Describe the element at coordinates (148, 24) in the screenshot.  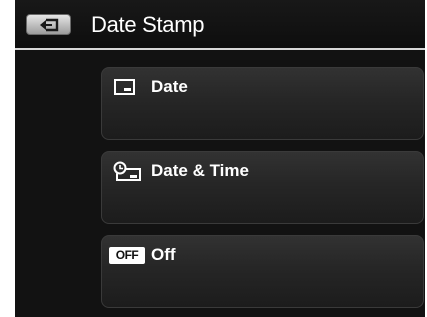
I see `page-title: Date Stamp` at that location.